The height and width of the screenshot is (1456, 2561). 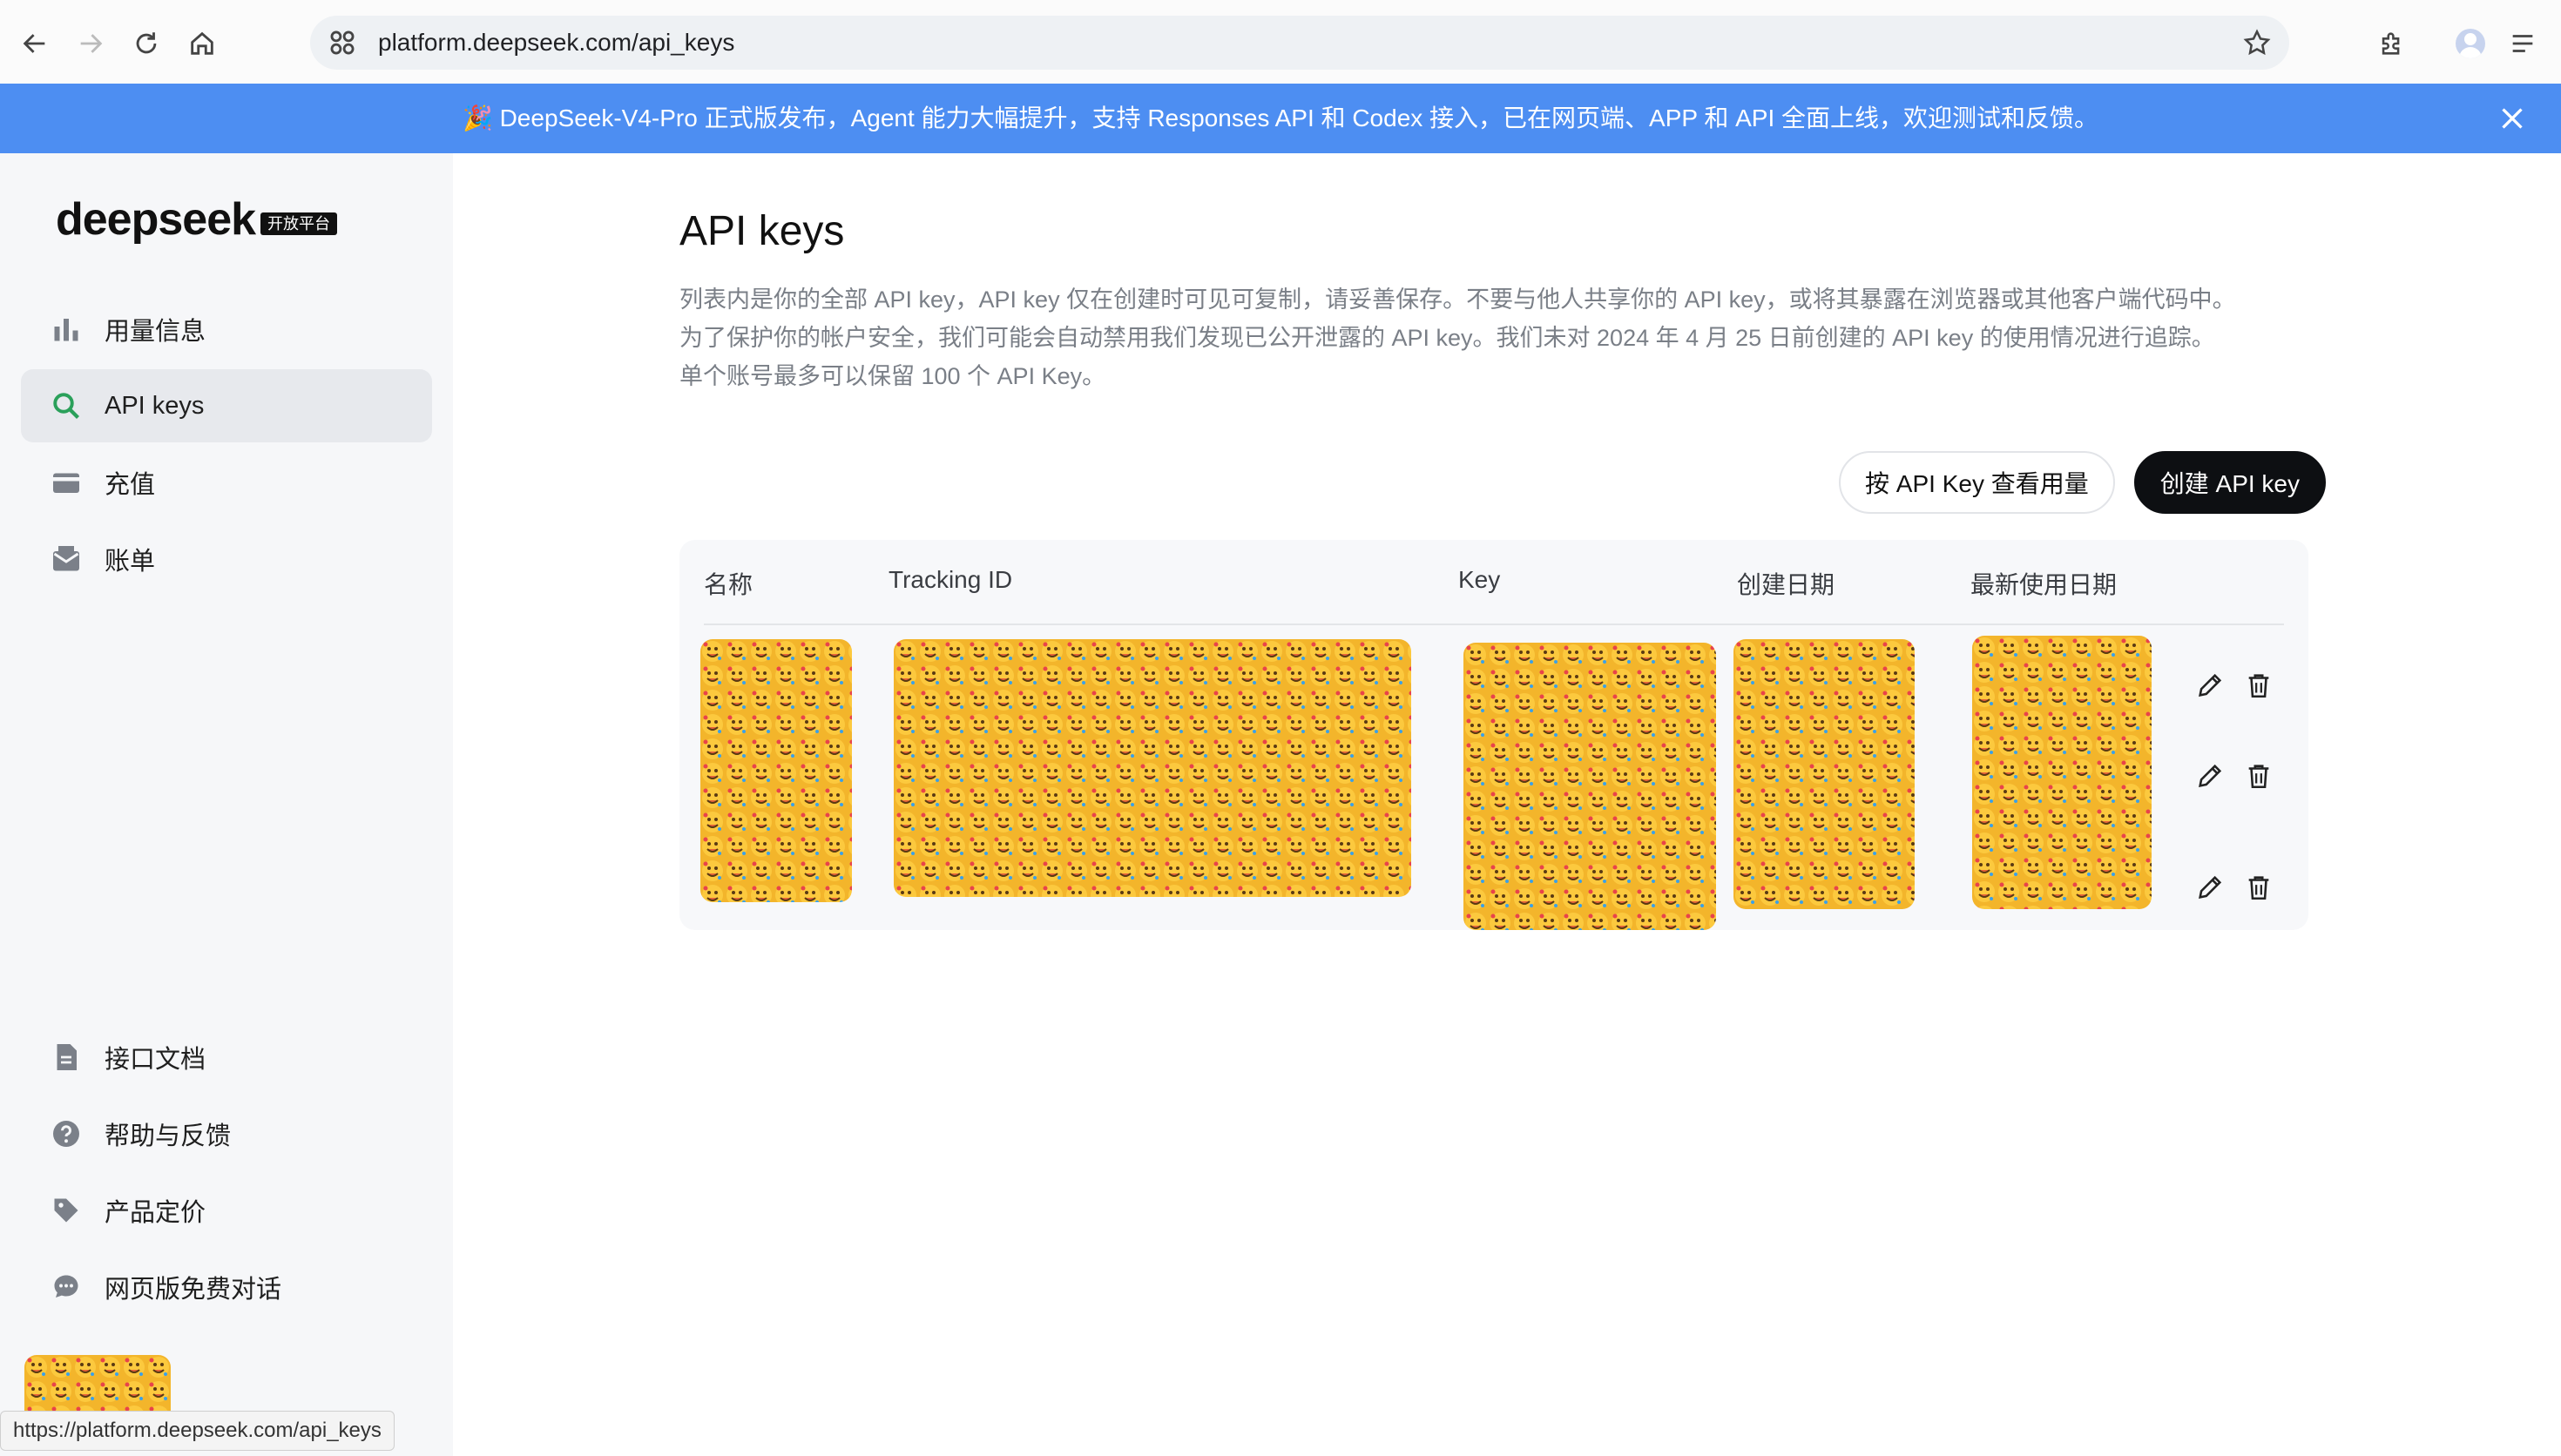 I want to click on redacted-name-cells, so click(x=776, y=770).